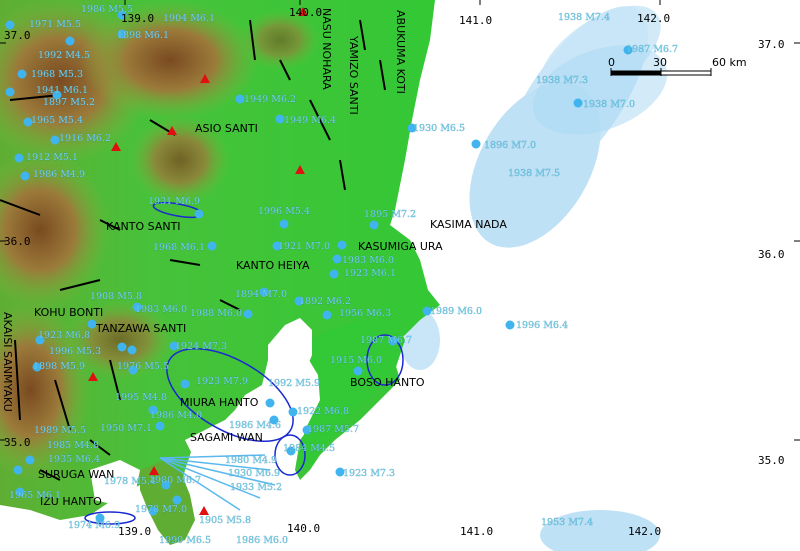 This screenshot has width=800, height=551. What do you see at coordinates (256, 487) in the screenshot?
I see `earthquake-label: 1933 M5.2` at bounding box center [256, 487].